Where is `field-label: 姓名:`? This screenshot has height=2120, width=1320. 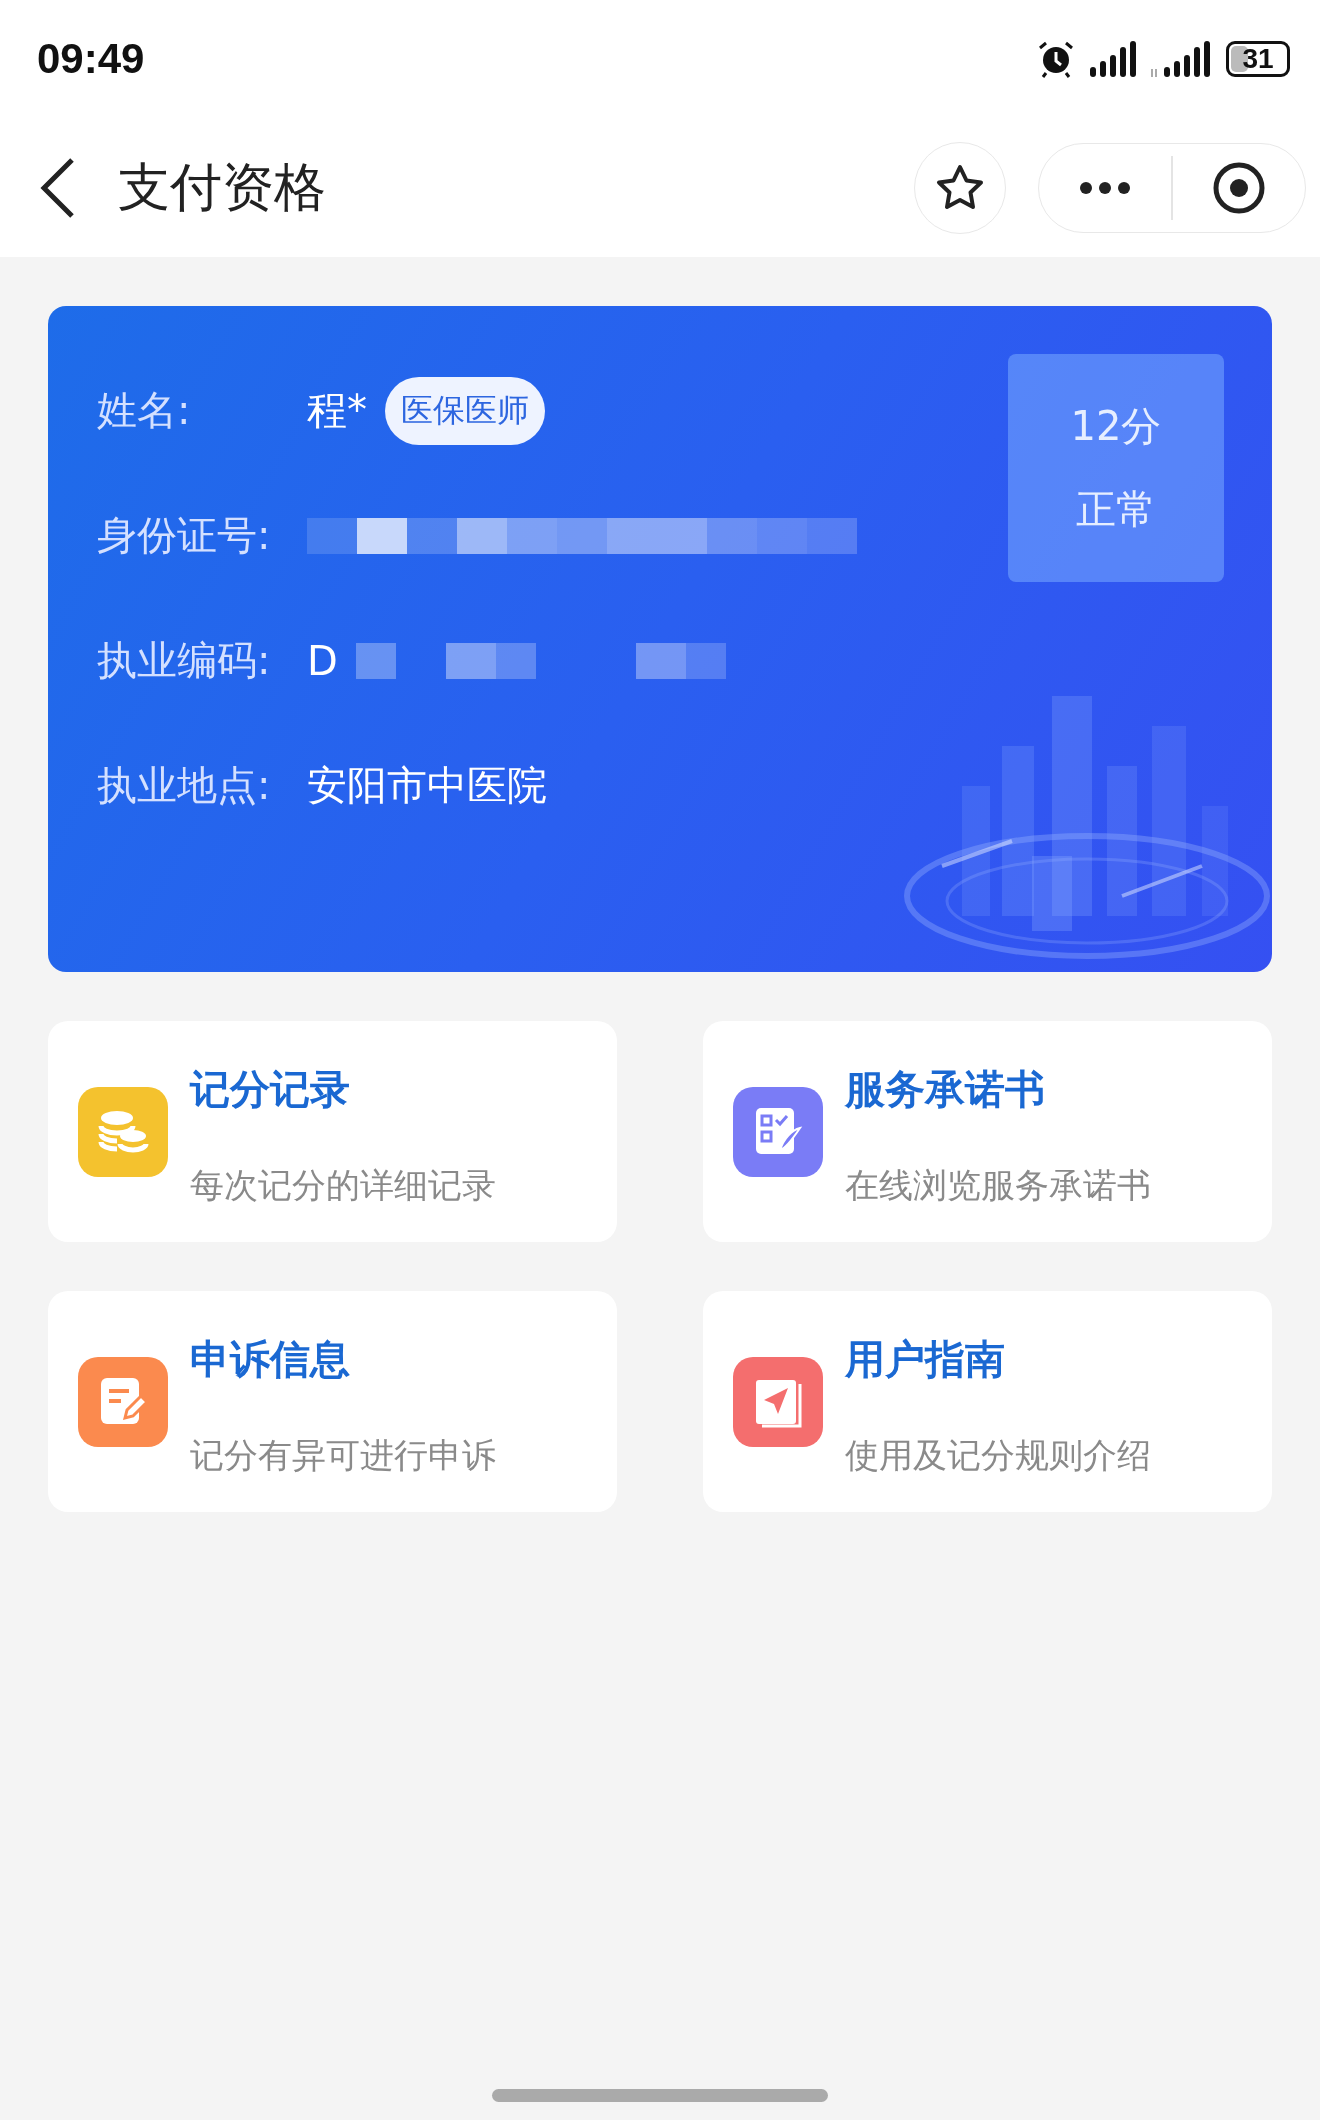
field-label: 姓名: is located at coordinates (144, 410).